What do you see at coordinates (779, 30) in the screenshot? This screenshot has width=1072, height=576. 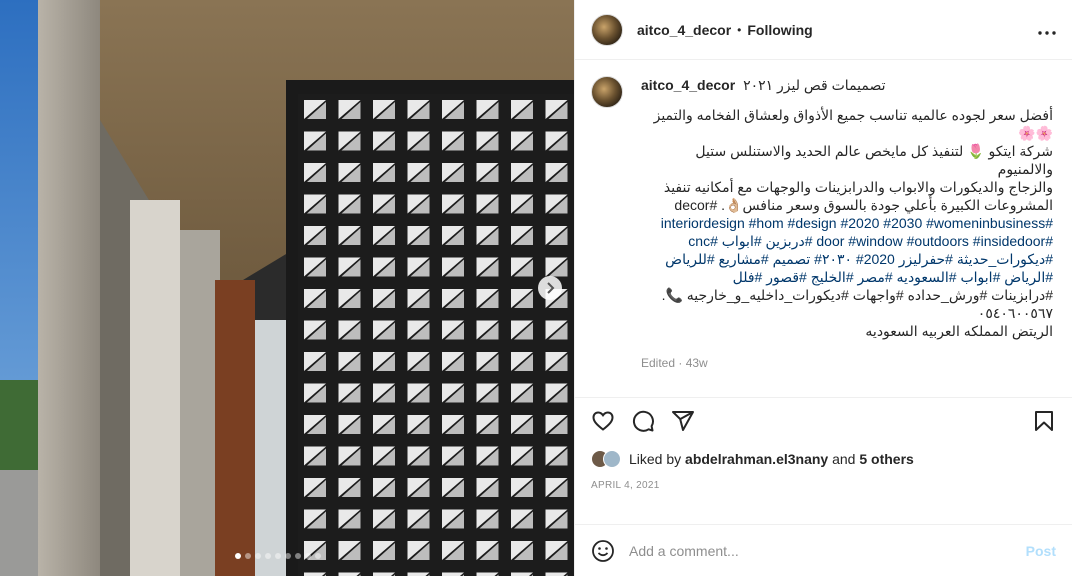 I see `following-button: Following` at bounding box center [779, 30].